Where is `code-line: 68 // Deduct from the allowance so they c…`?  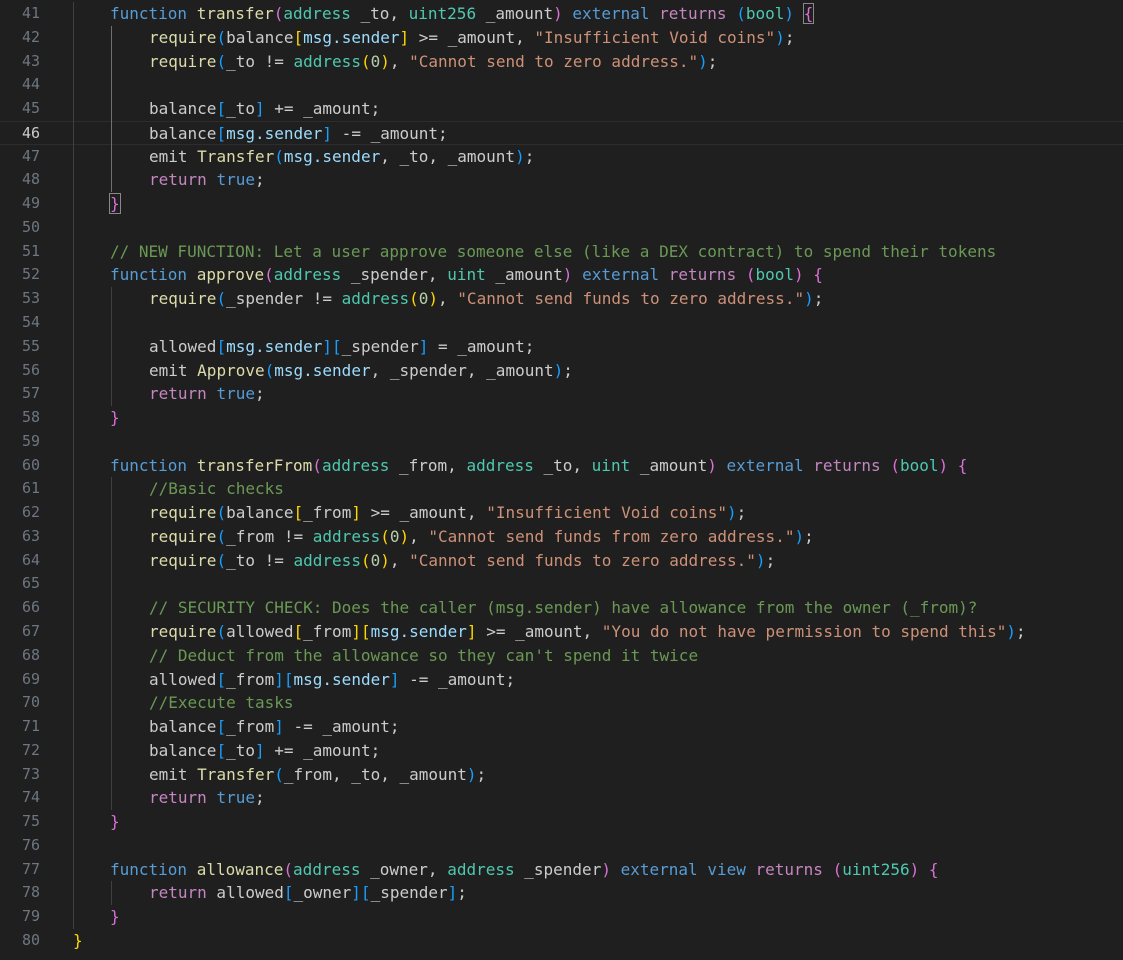 code-line: 68 // Deduct from the allowance so they c… is located at coordinates (561, 656).